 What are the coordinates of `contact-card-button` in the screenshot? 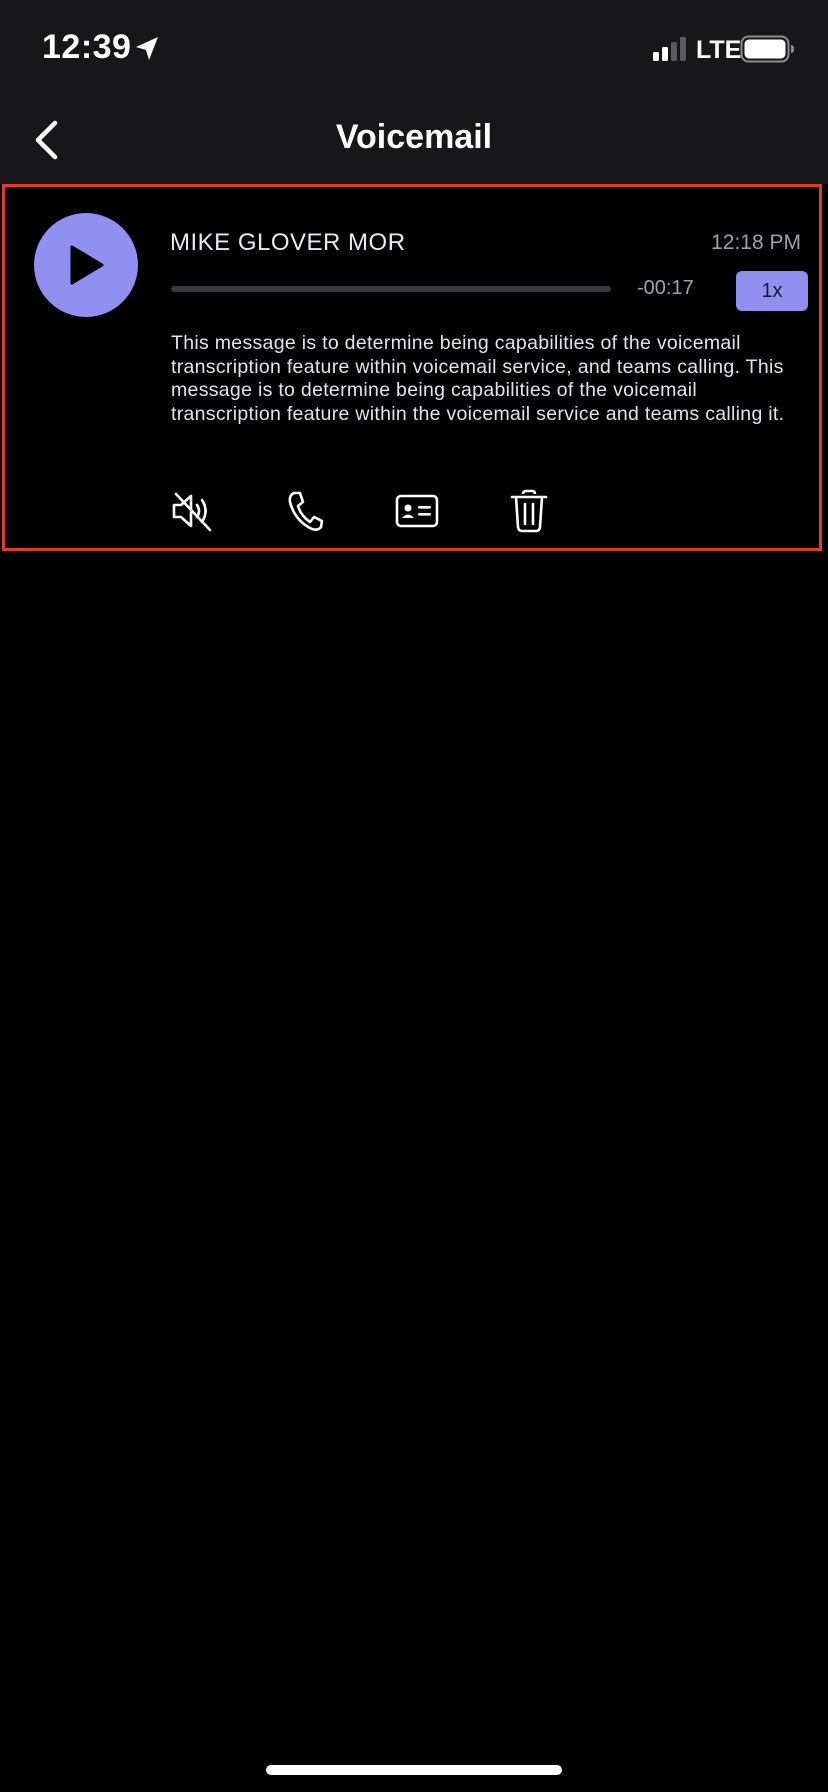 It's located at (417, 511).